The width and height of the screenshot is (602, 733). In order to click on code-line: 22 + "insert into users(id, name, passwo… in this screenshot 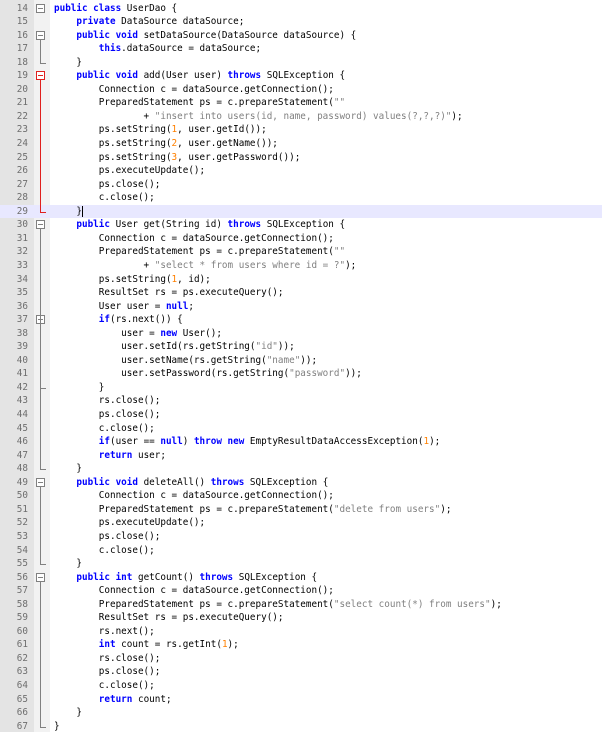, I will do `click(301, 117)`.